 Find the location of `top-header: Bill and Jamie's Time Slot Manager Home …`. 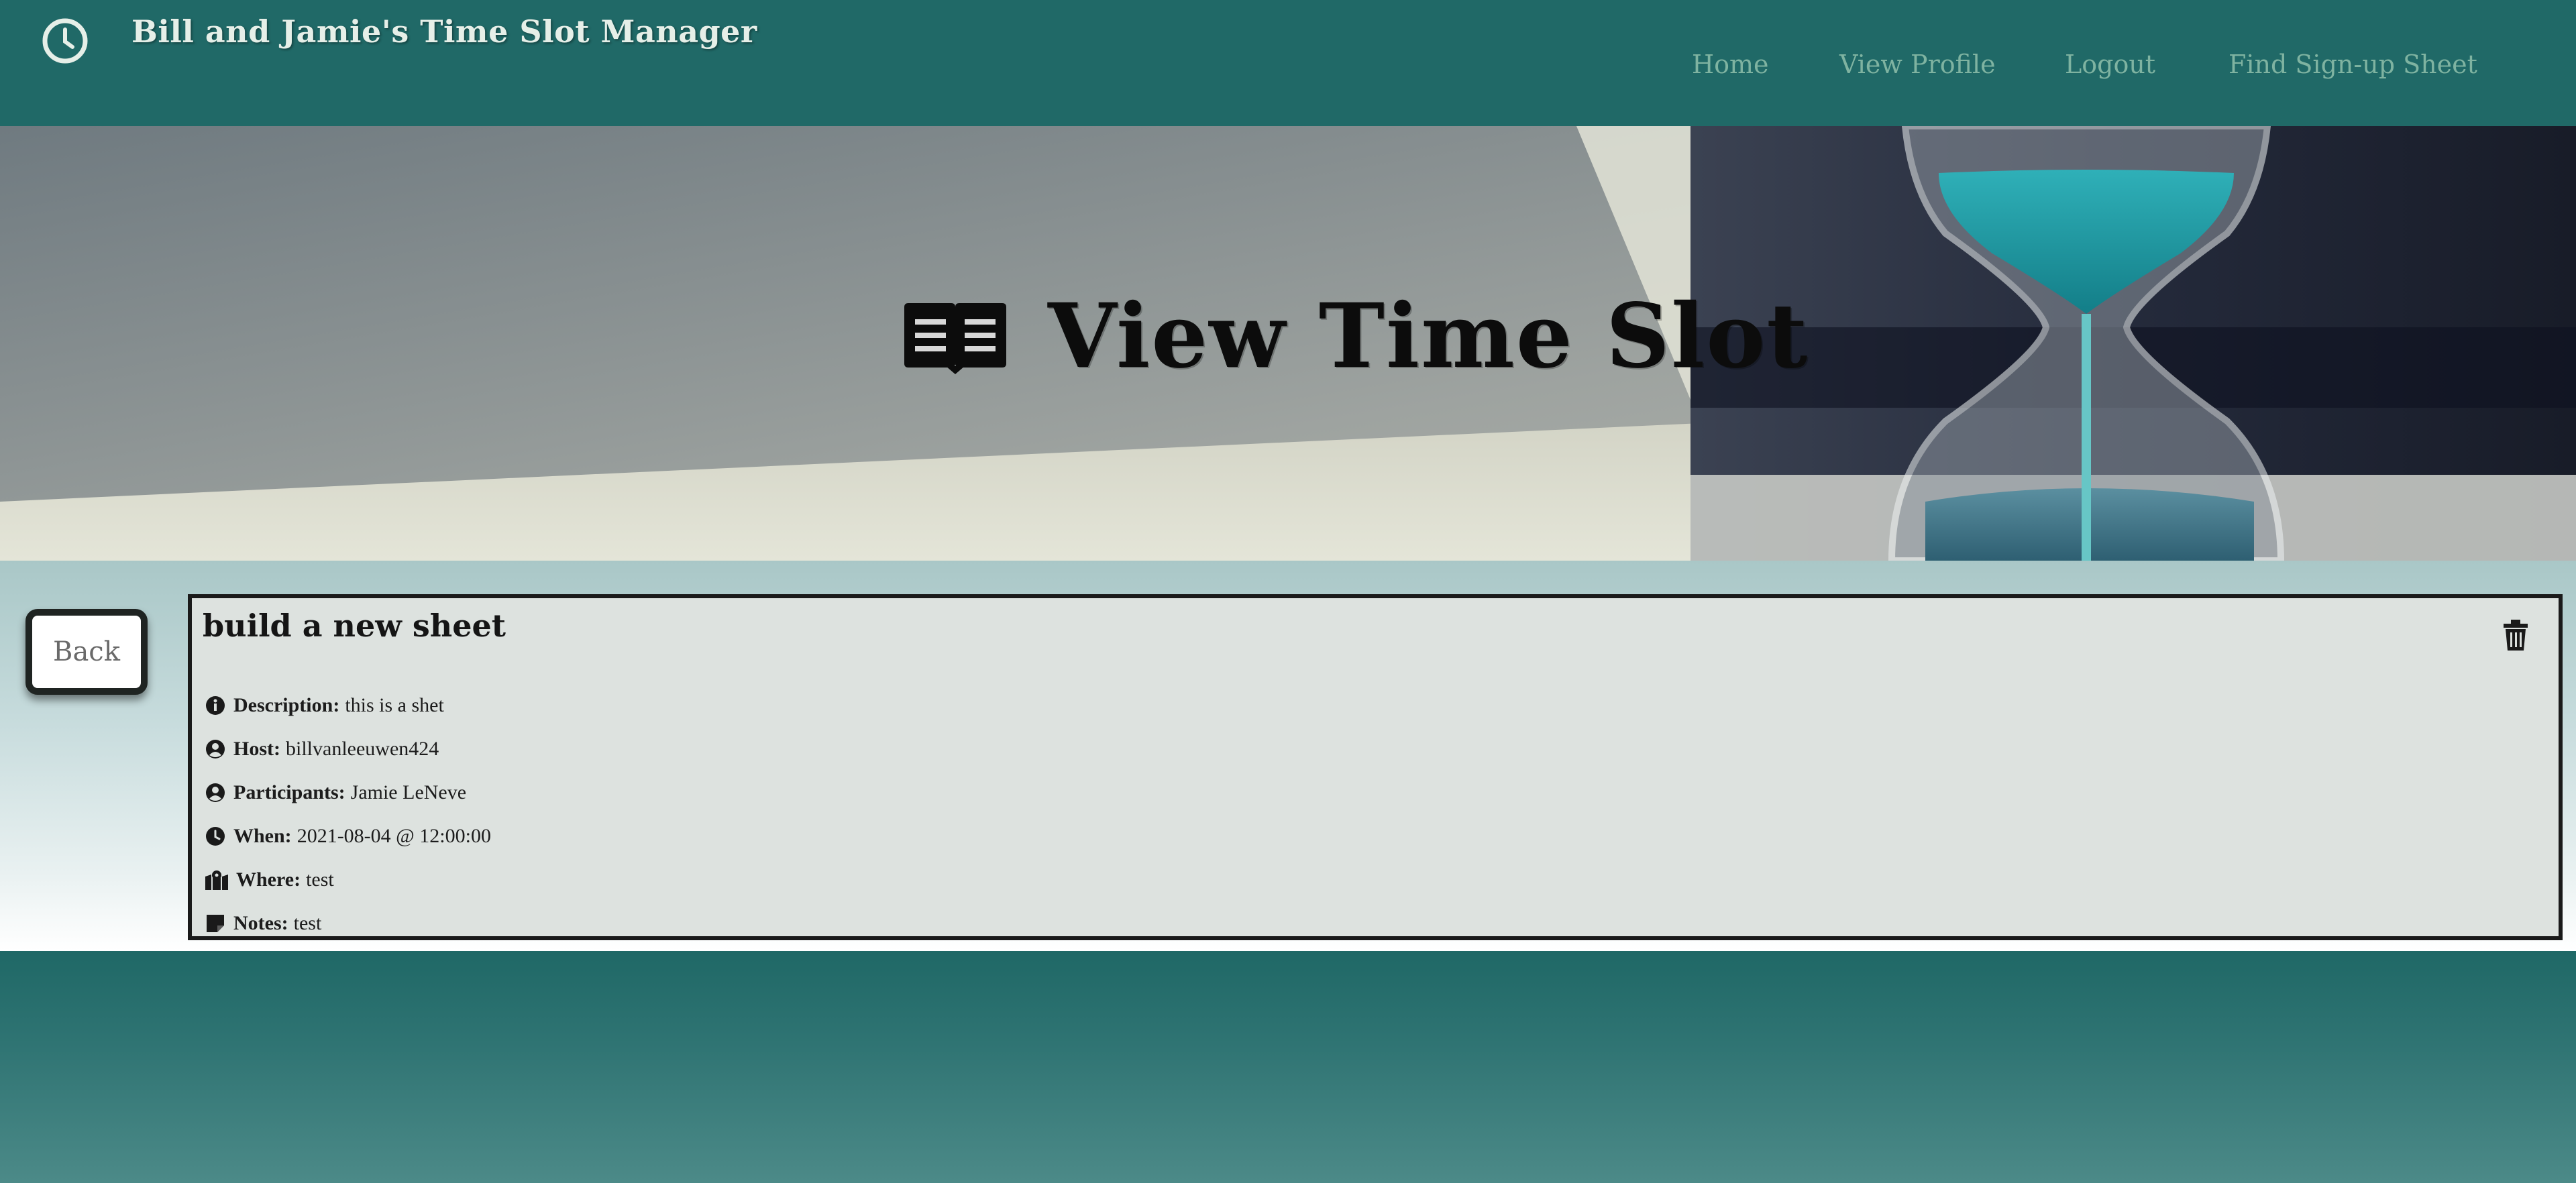

top-header: Bill and Jamie's Time Slot Manager Home … is located at coordinates (1288, 63).